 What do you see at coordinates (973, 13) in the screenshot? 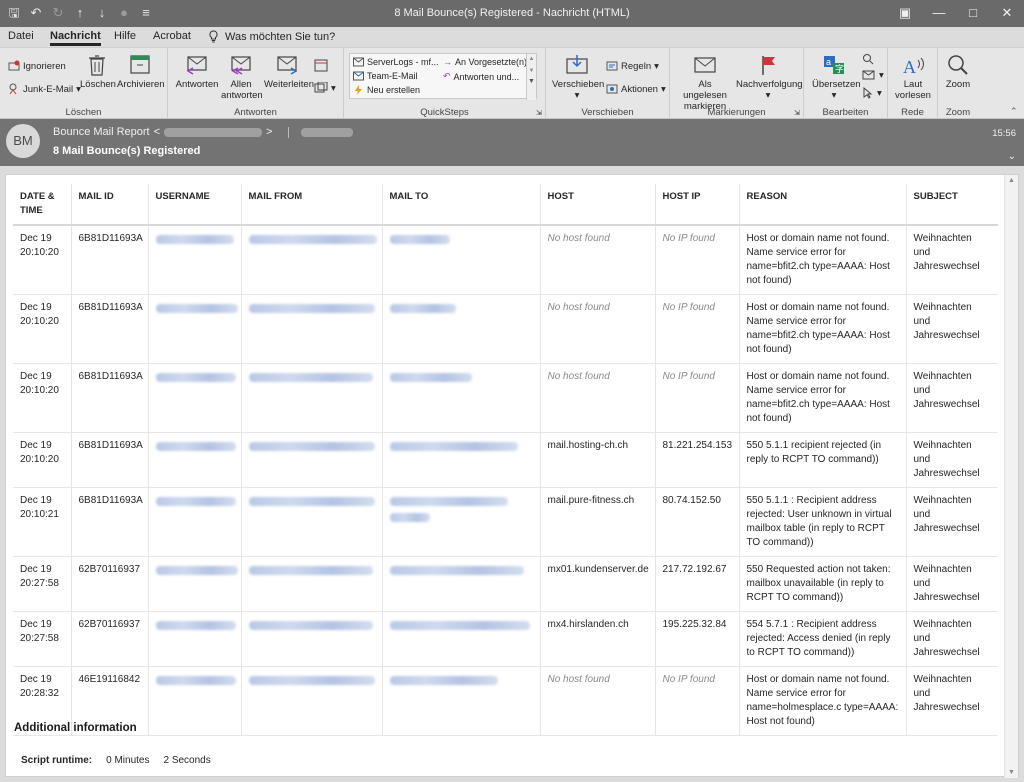
I see `maximize-button: □` at bounding box center [973, 13].